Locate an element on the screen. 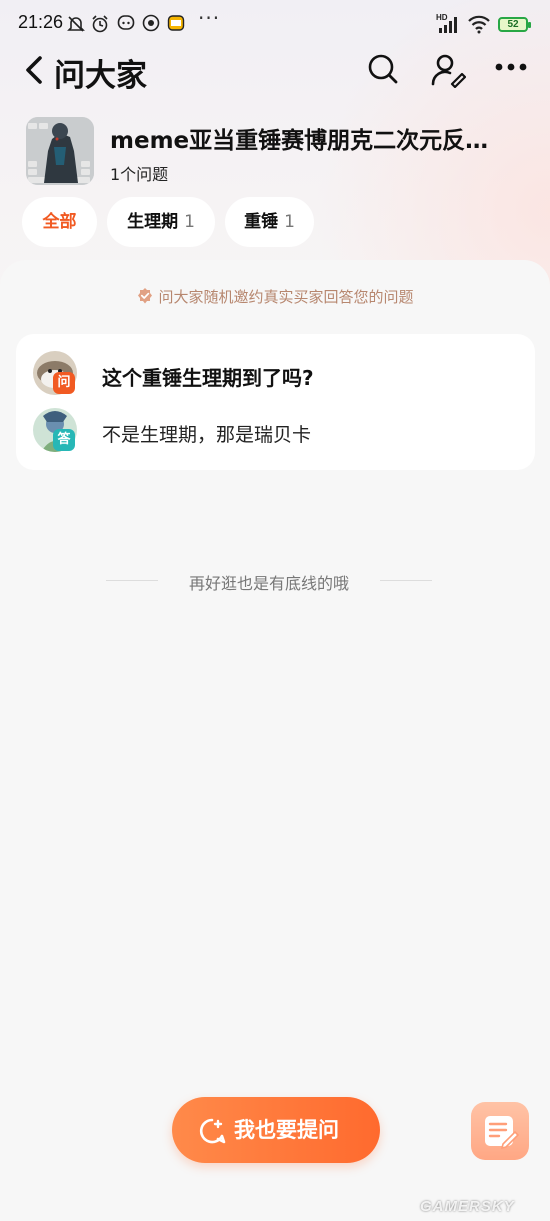 Image resolution: width=550 pixels, height=1221 pixels. wifi-icon is located at coordinates (479, 24).